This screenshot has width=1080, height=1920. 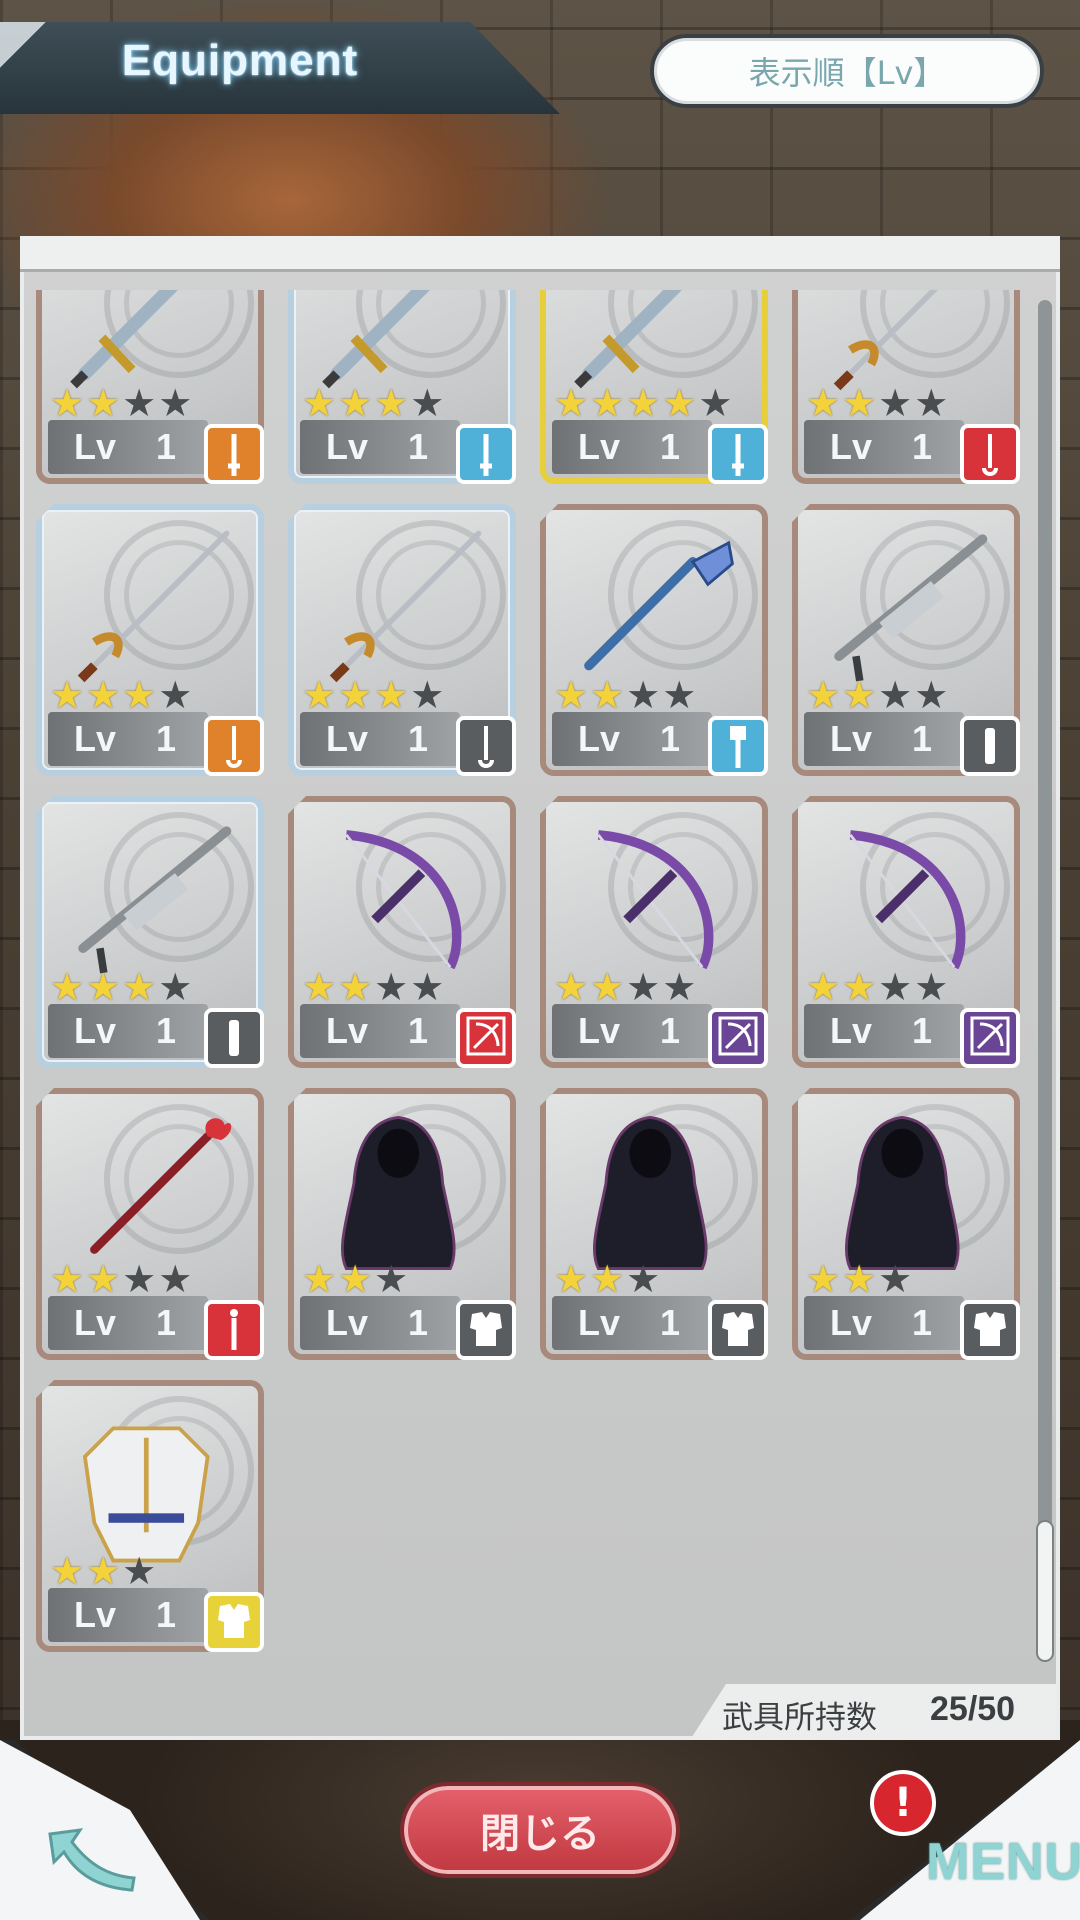 I want to click on sort-order-button: 表示順【Lv】, so click(x=847, y=71).